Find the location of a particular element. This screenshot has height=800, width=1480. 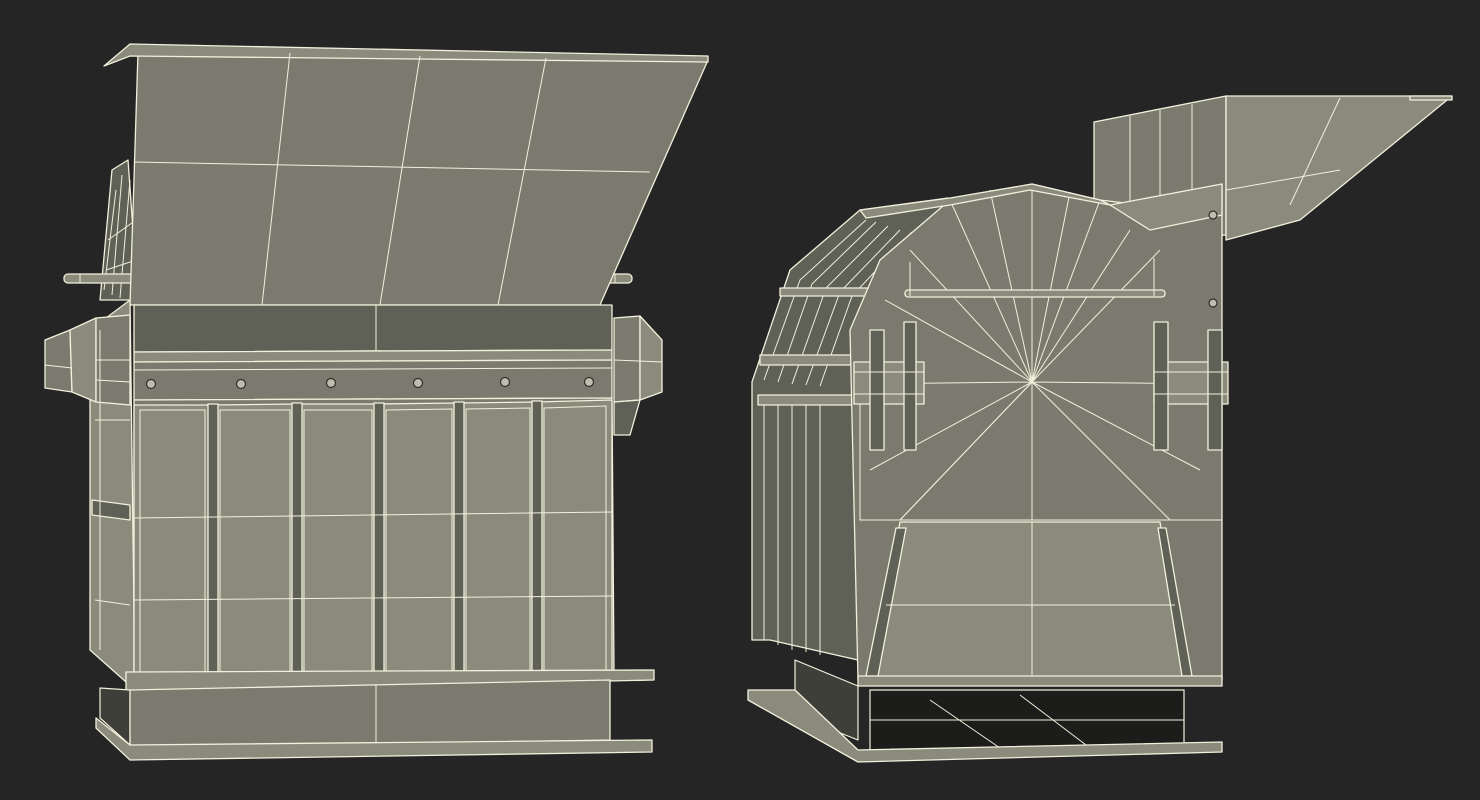

right-side-housing is located at coordinates (638, 375).